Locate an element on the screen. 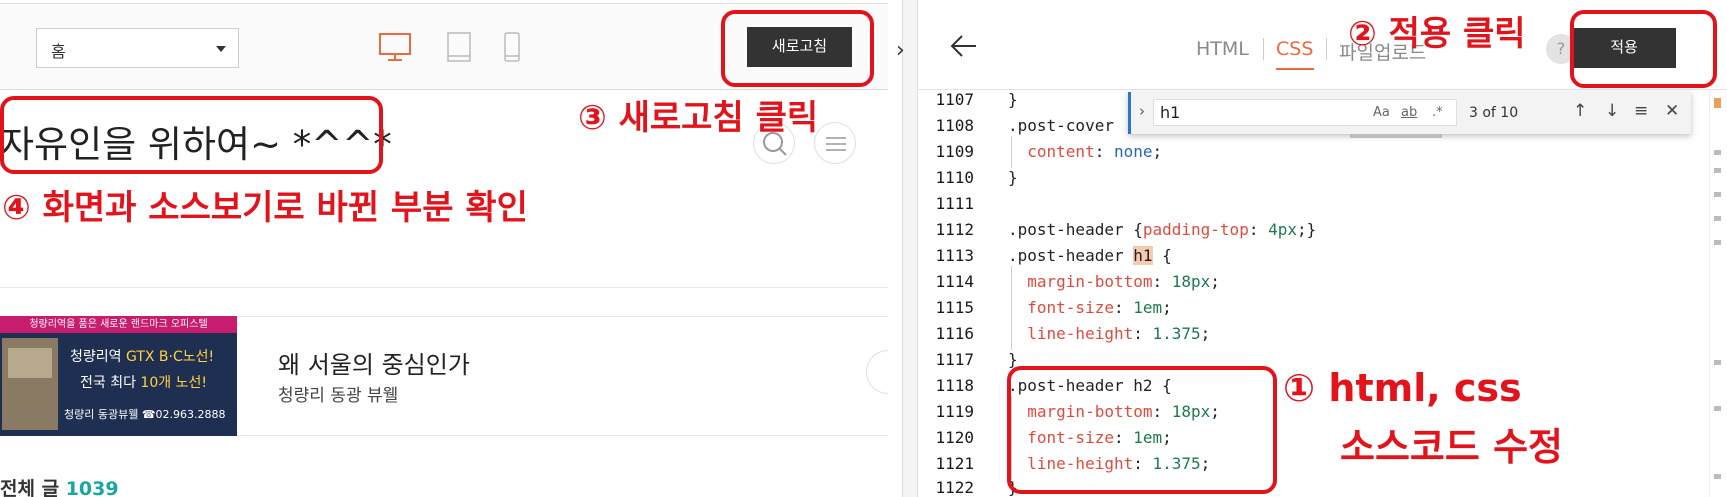 The image size is (1727, 497). annotation-step-4: ④ 화면과 소스보기로 바뀐 부분 확인 is located at coordinates (265, 208).